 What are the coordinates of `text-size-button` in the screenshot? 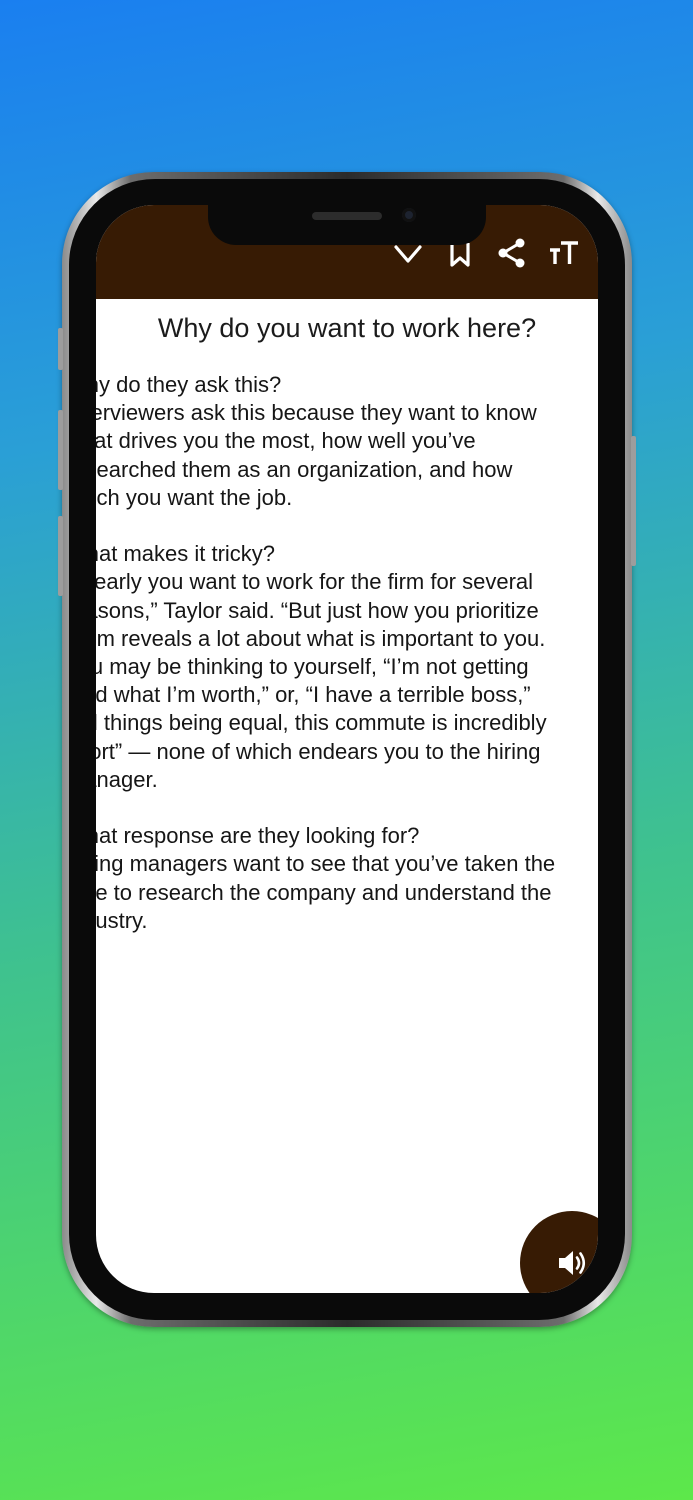 It's located at (564, 253).